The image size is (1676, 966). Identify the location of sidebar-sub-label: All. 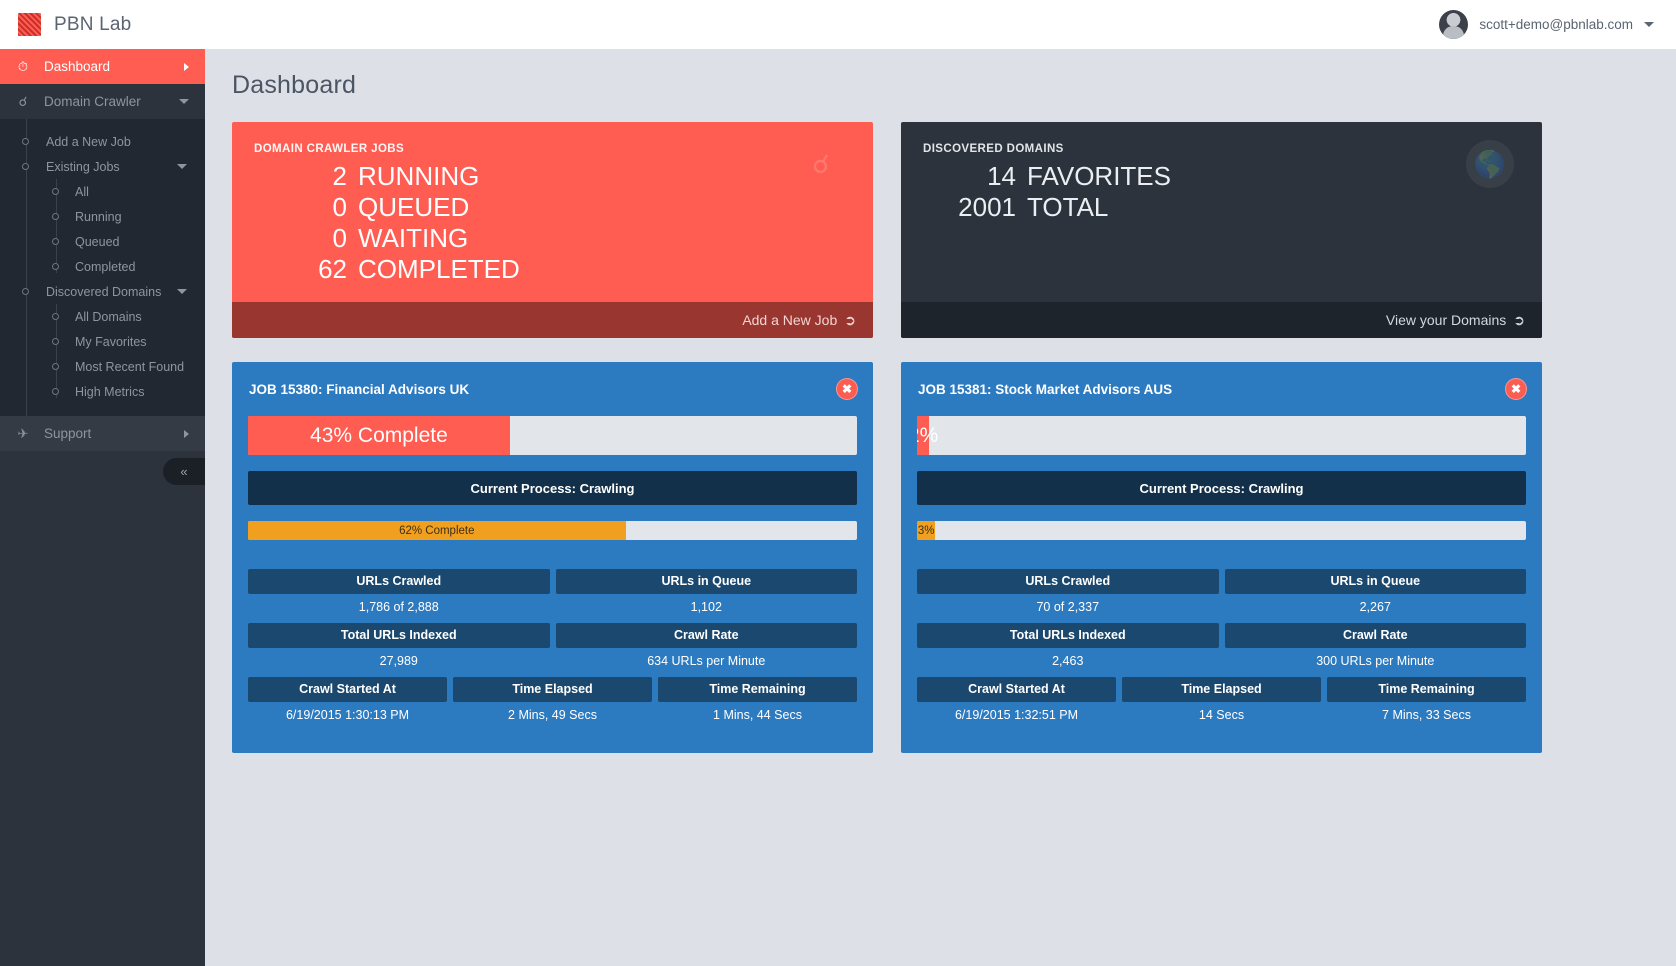
(82, 191).